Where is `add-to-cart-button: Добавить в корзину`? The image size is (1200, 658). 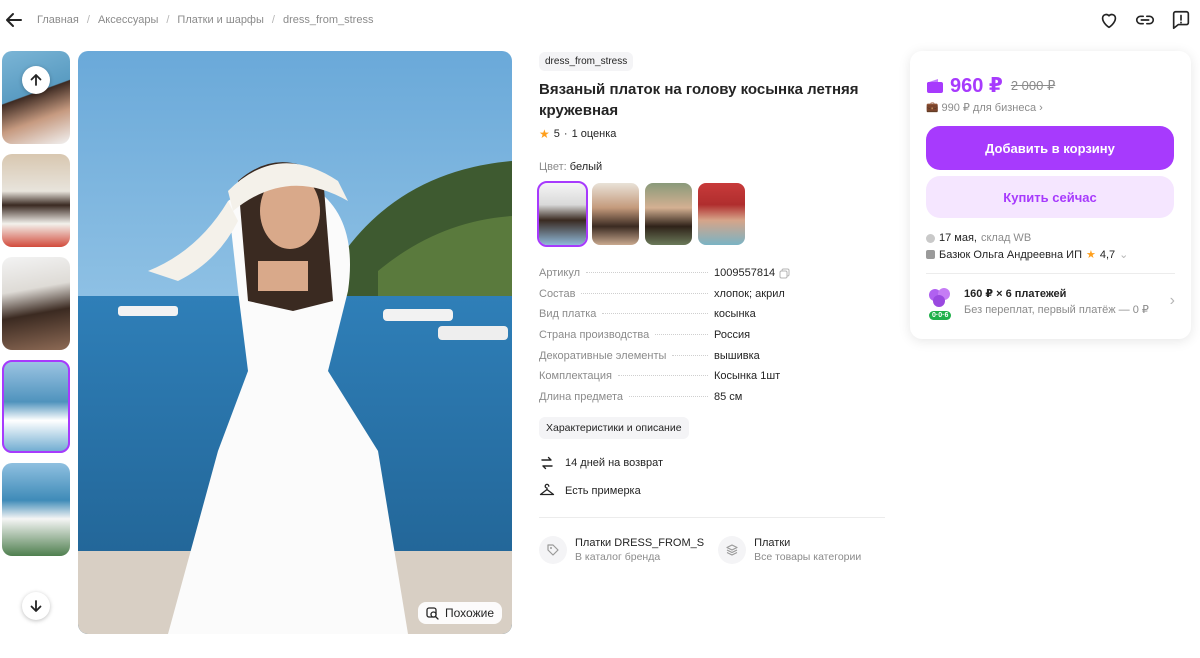 add-to-cart-button: Добавить в корзину is located at coordinates (1050, 148).